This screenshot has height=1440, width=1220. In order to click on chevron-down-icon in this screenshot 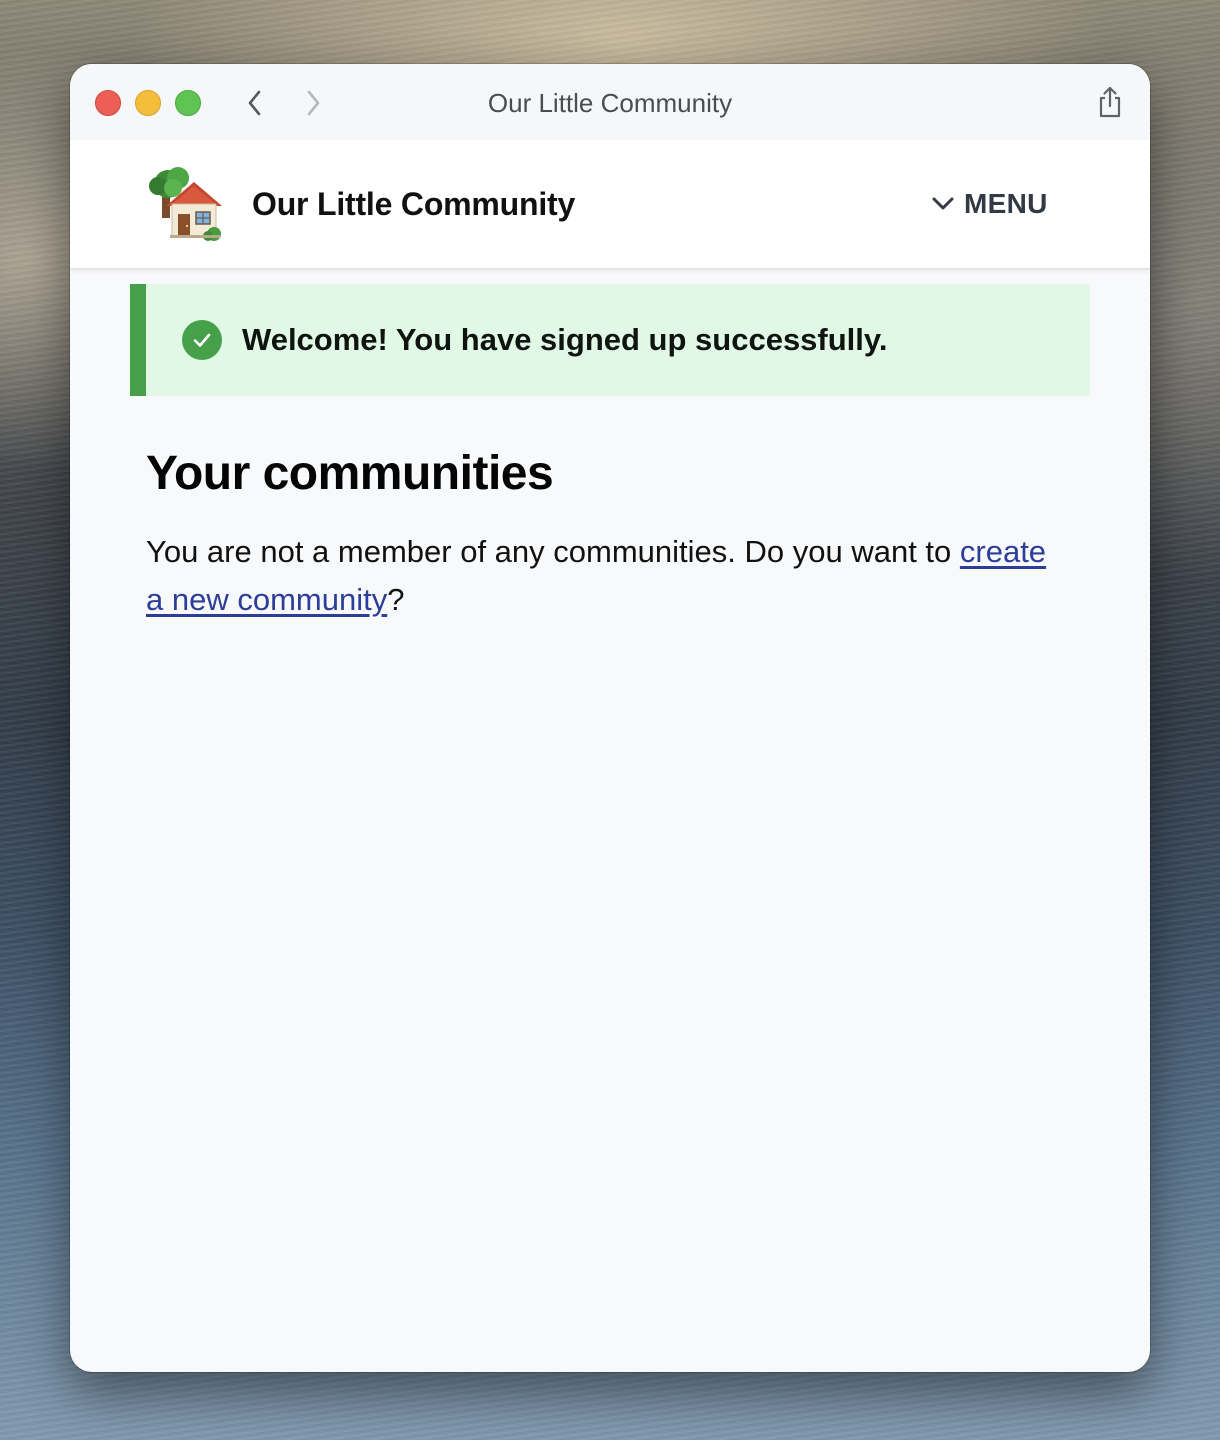, I will do `click(943, 203)`.